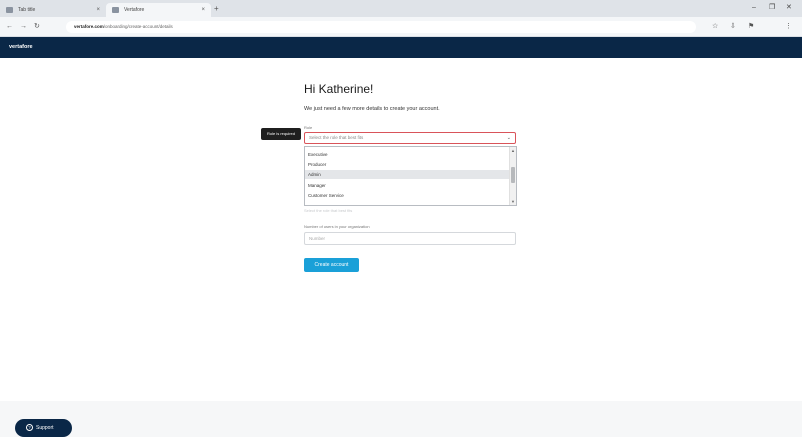  Describe the element at coordinates (158, 10) in the screenshot. I see `browser-tab-active: Vertafore ×` at that location.